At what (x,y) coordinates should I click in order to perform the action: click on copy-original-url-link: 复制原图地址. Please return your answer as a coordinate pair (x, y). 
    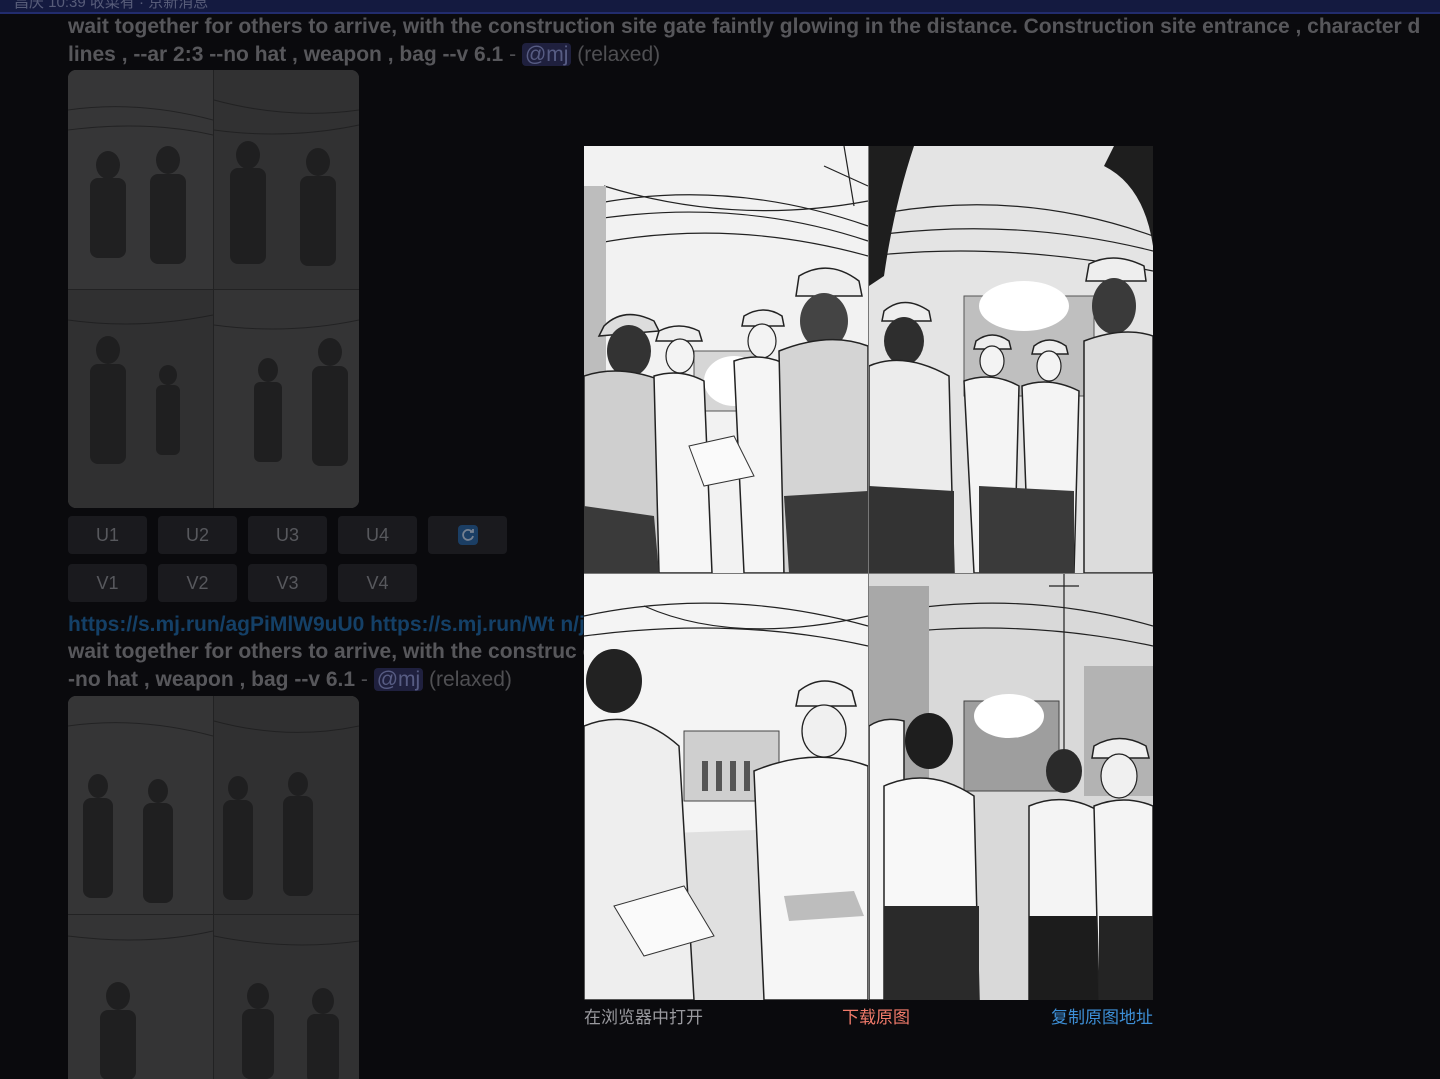
    Looking at the image, I should click on (1102, 1018).